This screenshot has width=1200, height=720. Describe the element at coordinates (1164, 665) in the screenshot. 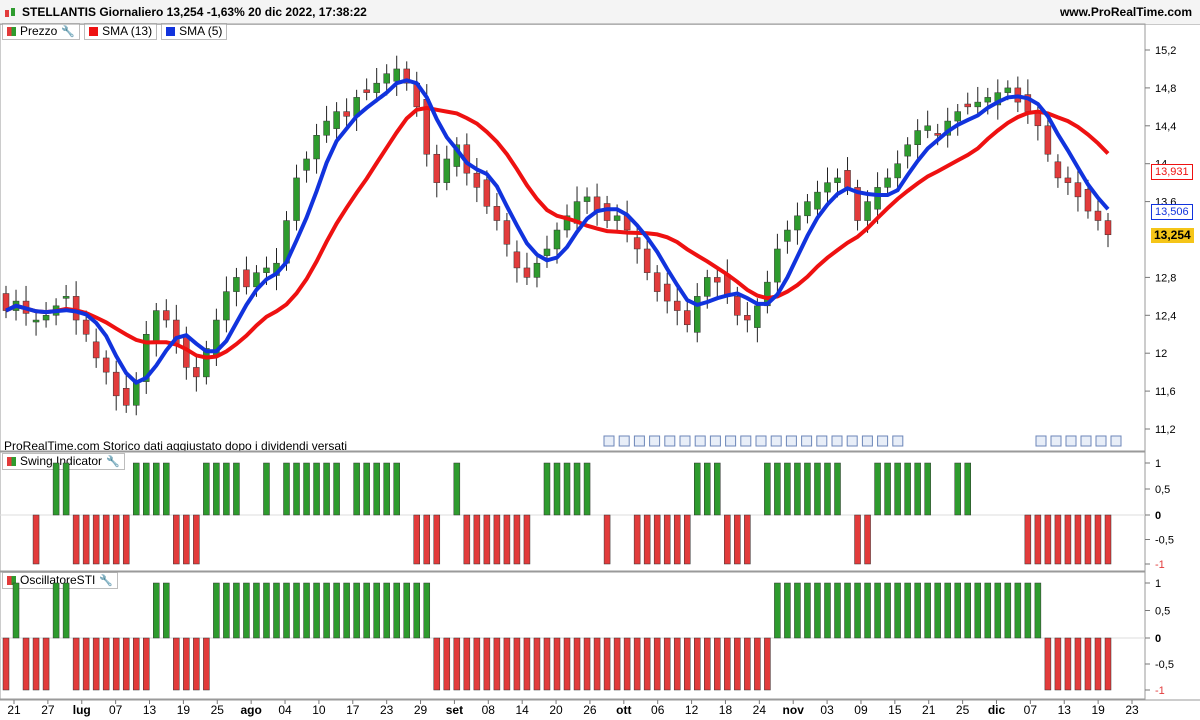

I see `y-tick-label: -0,5` at that location.